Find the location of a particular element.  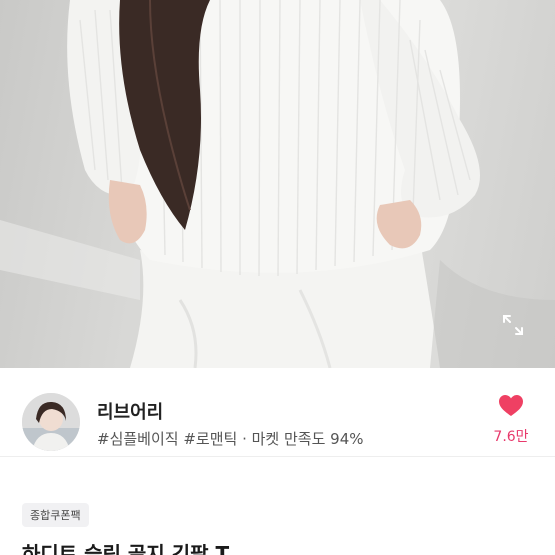

expand-image-button is located at coordinates (516, 328).